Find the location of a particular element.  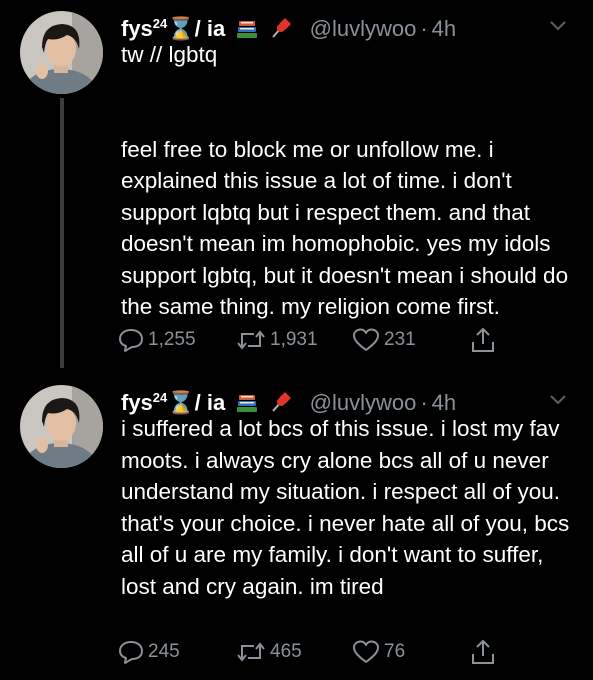

reply-button: 245 is located at coordinates (149, 652).